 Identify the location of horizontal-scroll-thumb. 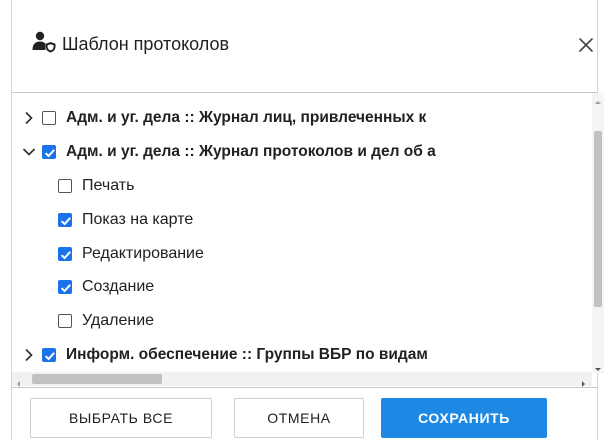
(97, 379).